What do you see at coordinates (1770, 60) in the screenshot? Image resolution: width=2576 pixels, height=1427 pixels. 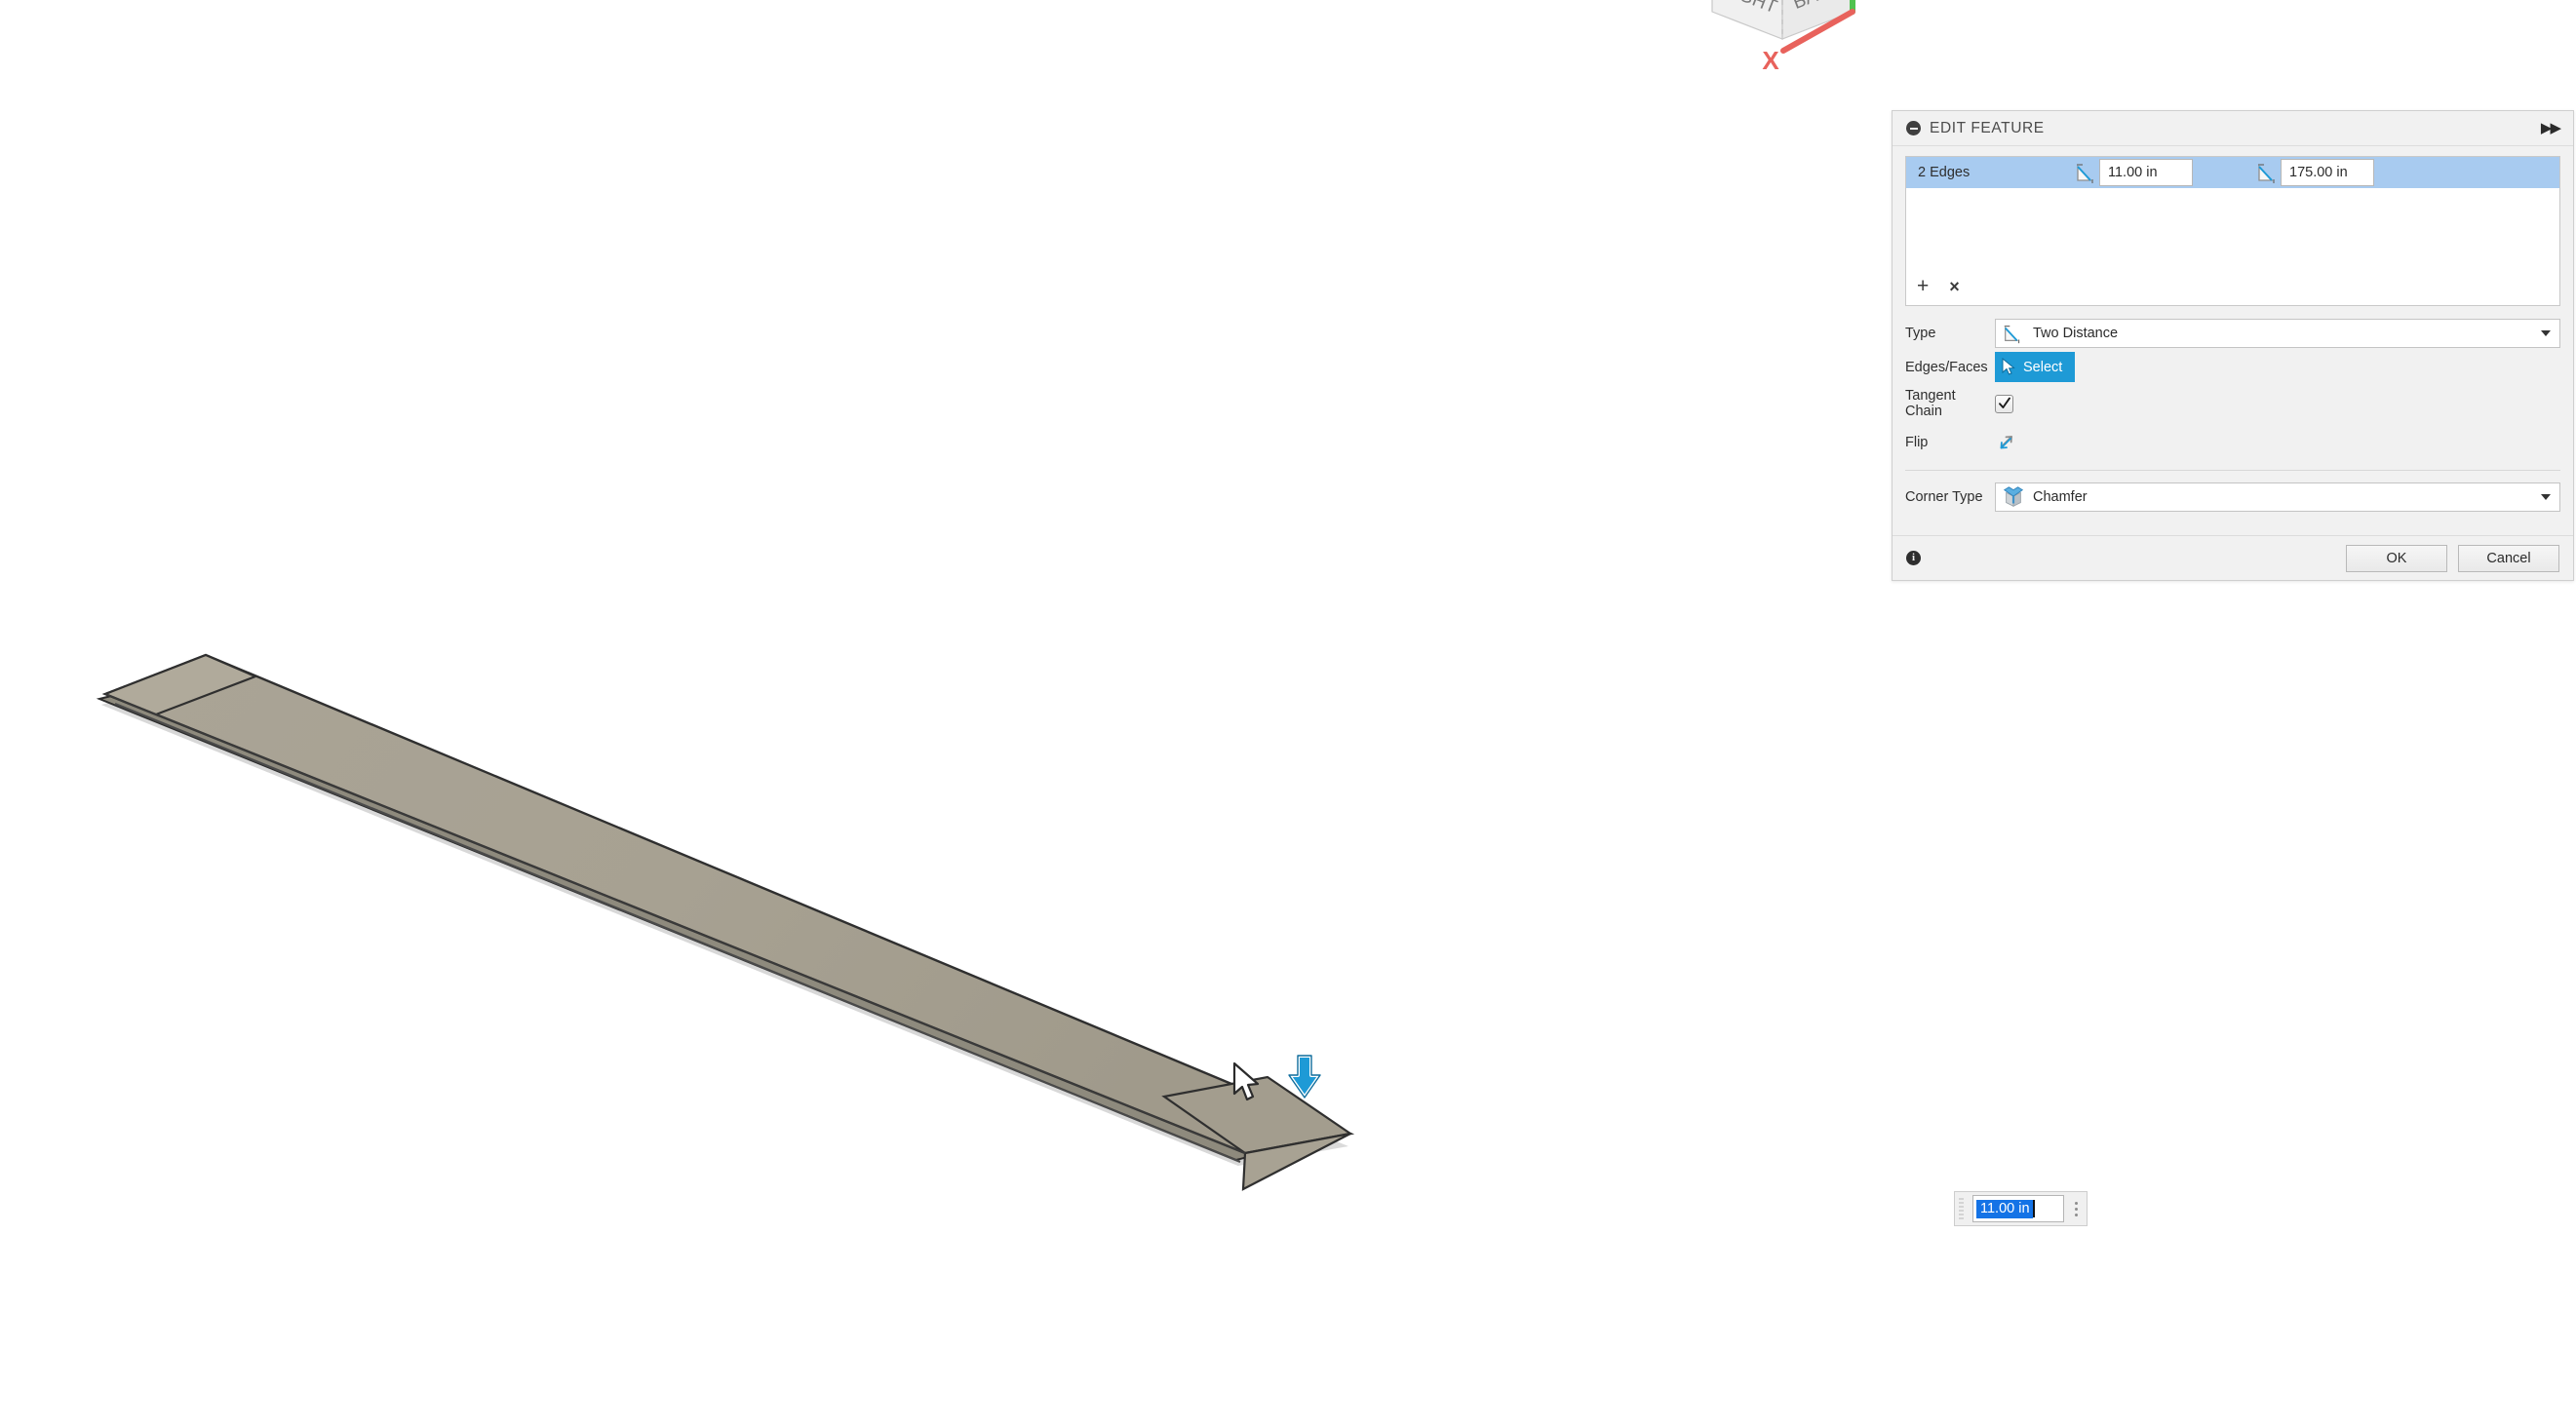 I see `view-cube-axis-x-label: X` at bounding box center [1770, 60].